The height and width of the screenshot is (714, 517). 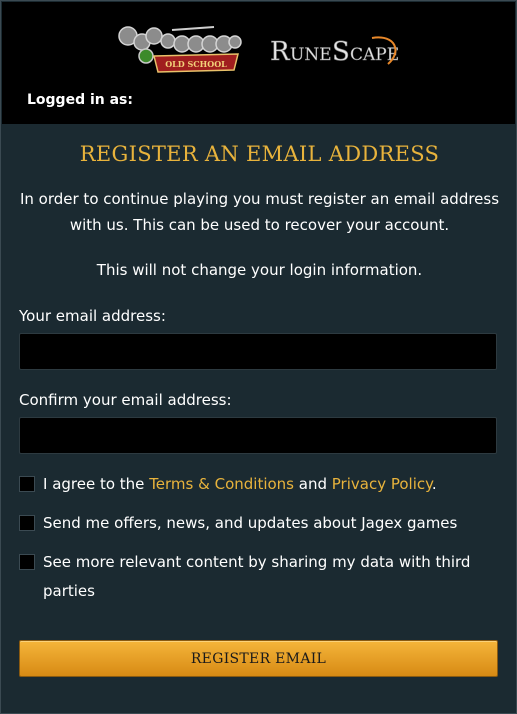 I want to click on svg-text: OLD SCHOOL, so click(x=196, y=64).